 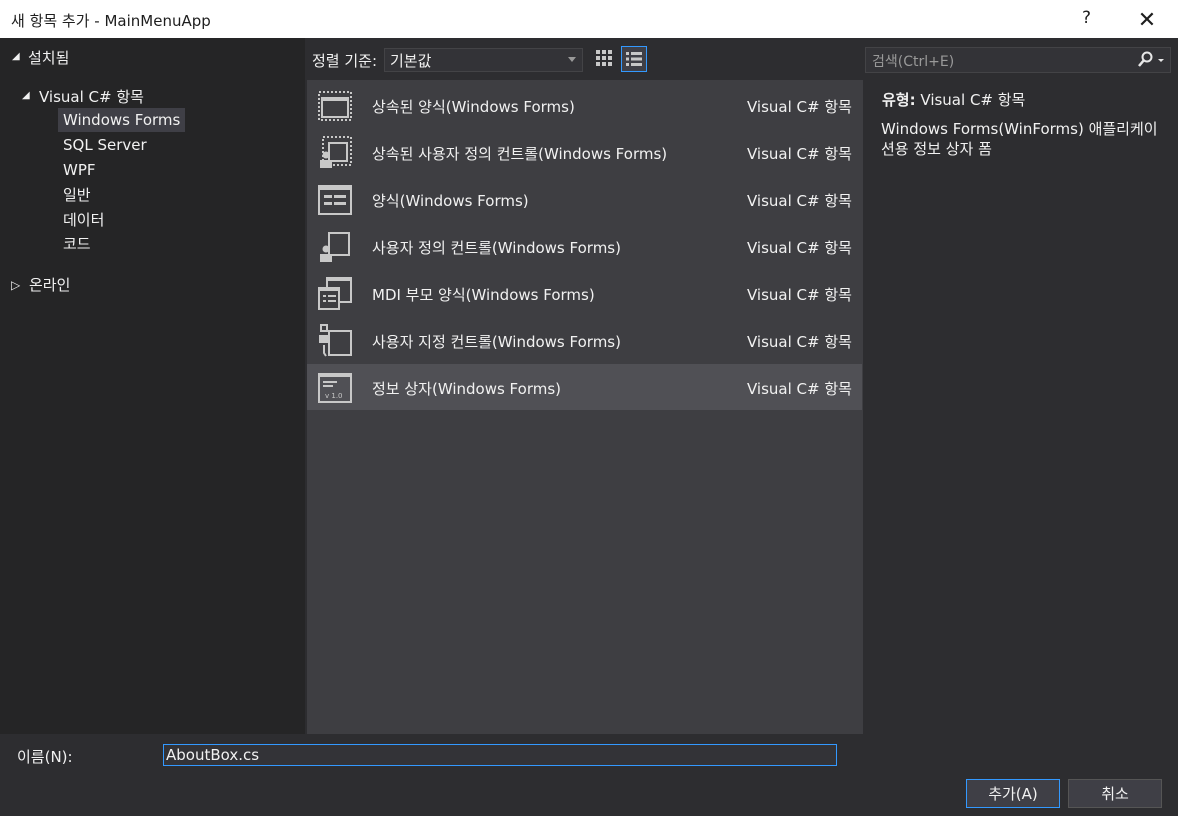 I want to click on list-item-selected: v 1.0 정보 상자(Windows Forms) Visual C# 항목, so click(x=584, y=387).